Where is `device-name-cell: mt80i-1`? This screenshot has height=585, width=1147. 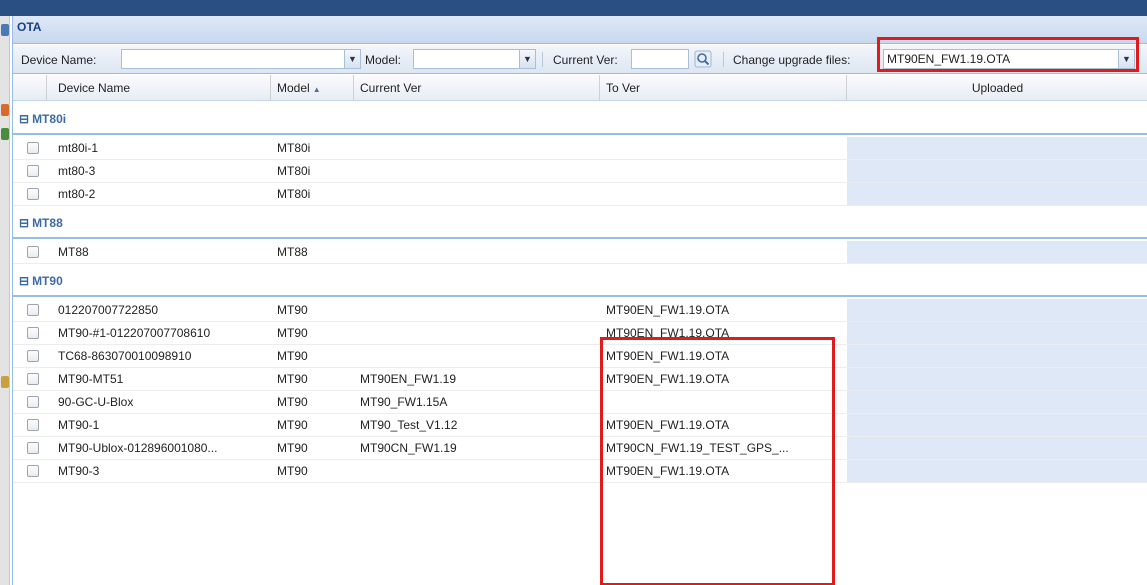
device-name-cell: mt80i-1 is located at coordinates (78, 148).